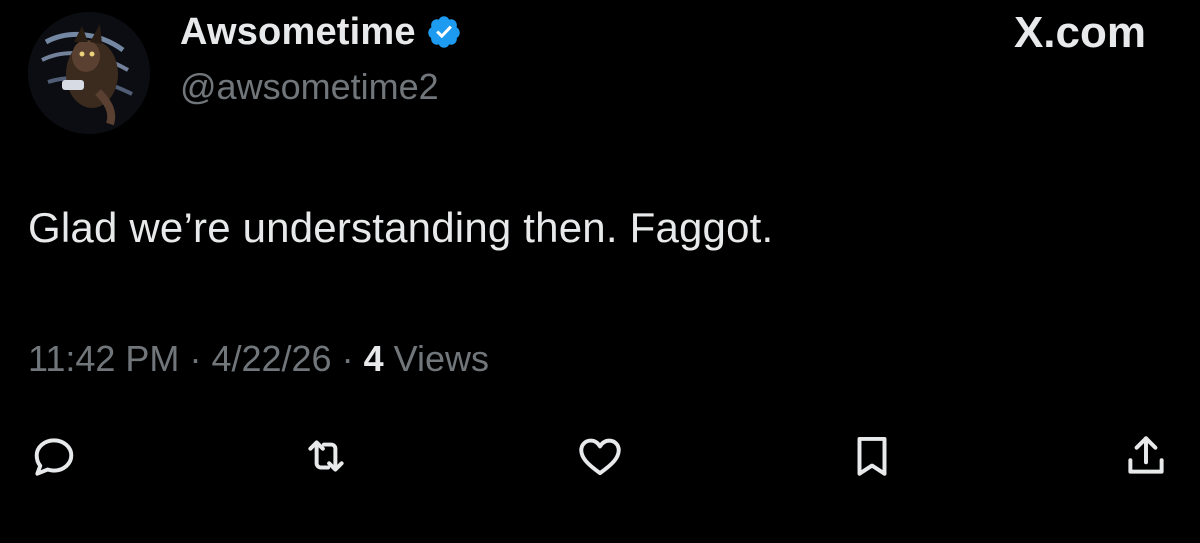 This screenshot has width=1200, height=543. What do you see at coordinates (443, 32) in the screenshot?
I see `verified-badge-icon` at bounding box center [443, 32].